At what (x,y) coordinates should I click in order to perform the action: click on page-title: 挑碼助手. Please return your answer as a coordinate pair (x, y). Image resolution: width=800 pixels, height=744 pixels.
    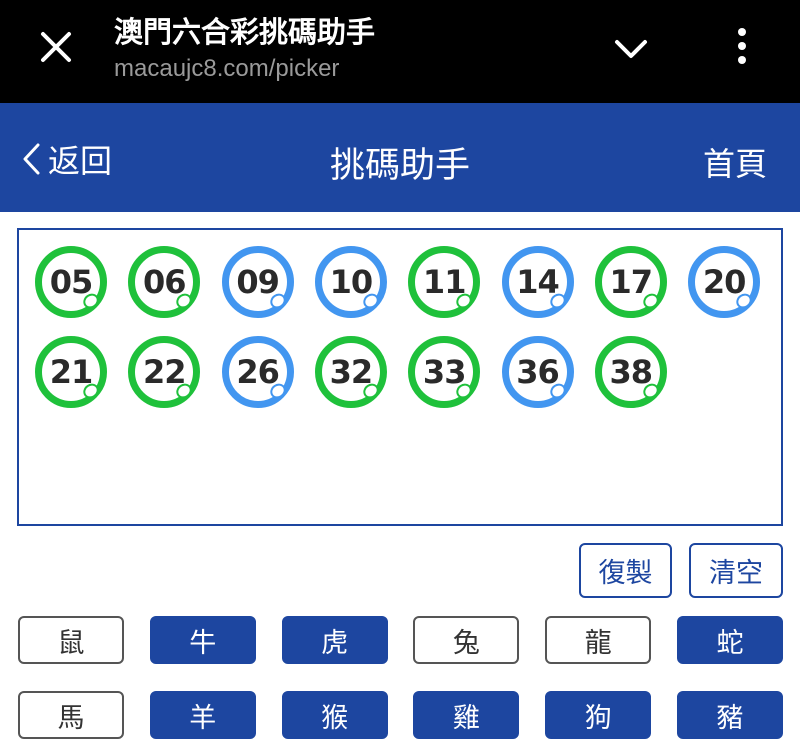
    Looking at the image, I should click on (399, 166).